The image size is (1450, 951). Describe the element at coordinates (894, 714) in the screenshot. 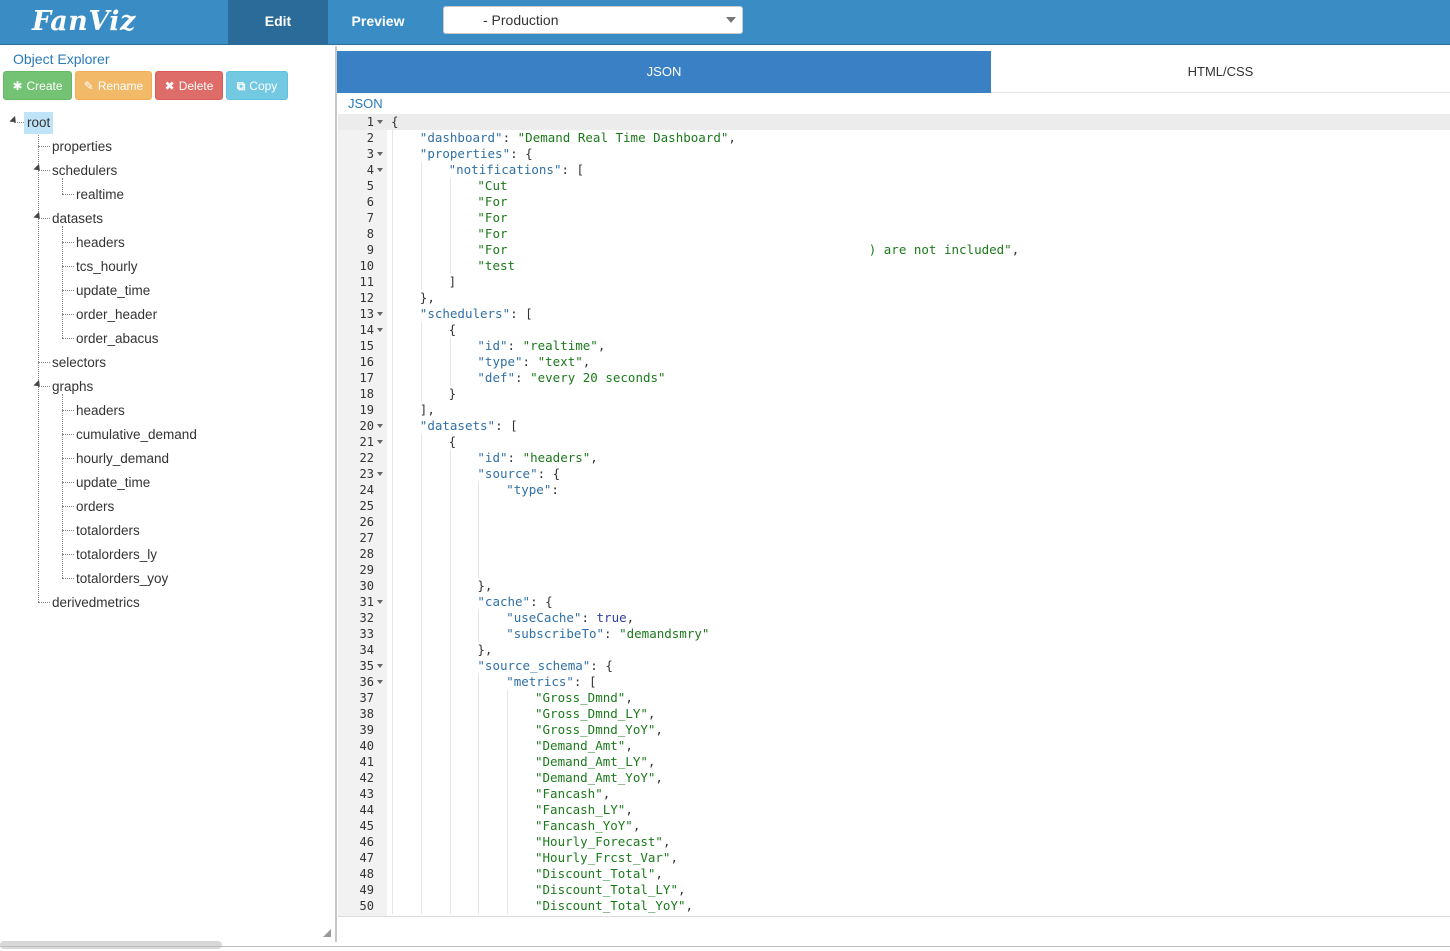

I see `code-line: 38 "Gross_Dmnd_LY",` at that location.